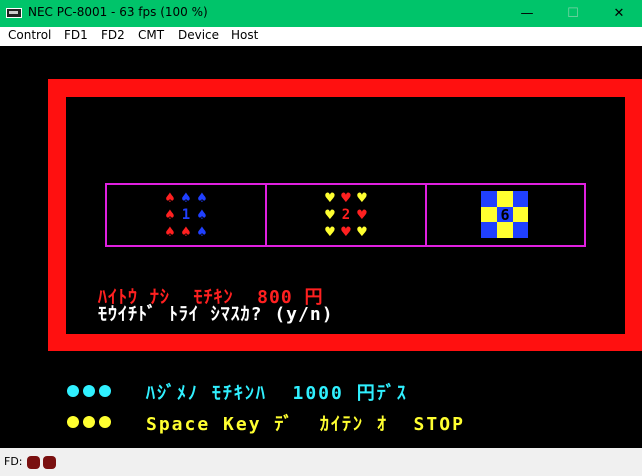 The image size is (642, 476). I want to click on prompt-line: ﾓｳｲﾁﾄﾞ ﾄﾗｲ ｼﾏｽｶ? (y/n), so click(216, 314).